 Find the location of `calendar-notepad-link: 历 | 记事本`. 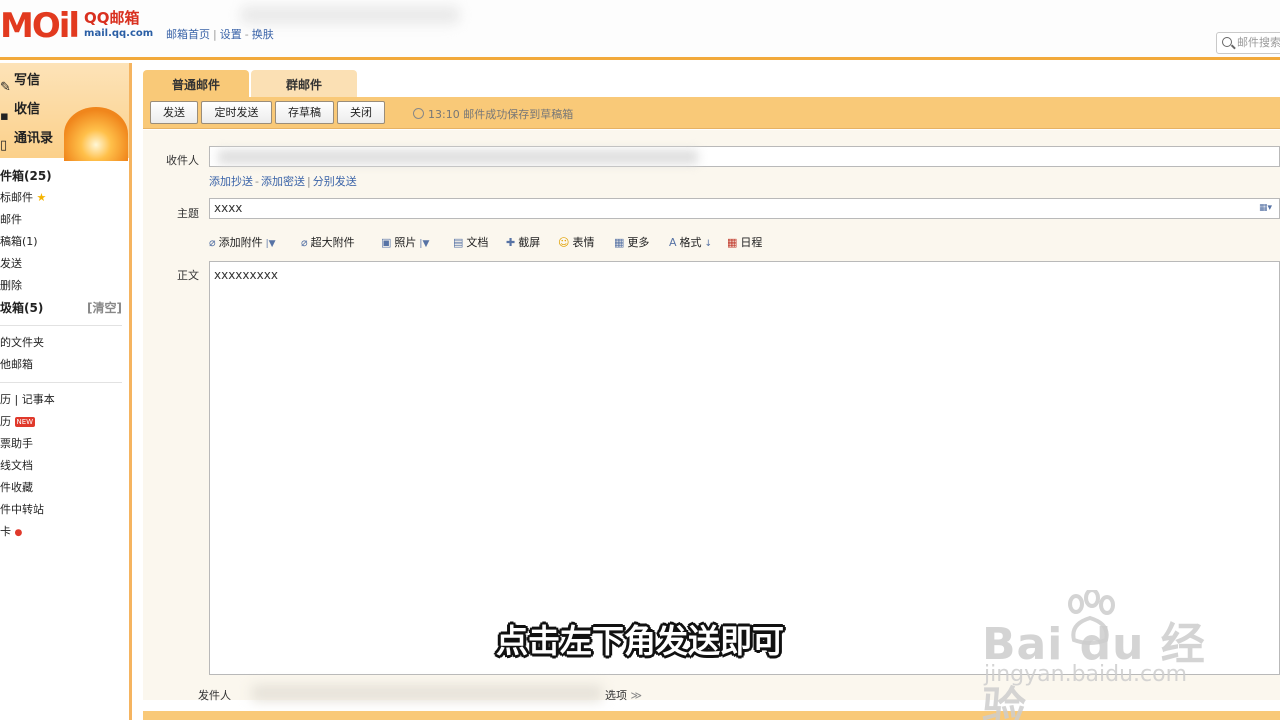

calendar-notepad-link: 历 | 记事本 is located at coordinates (63, 400).